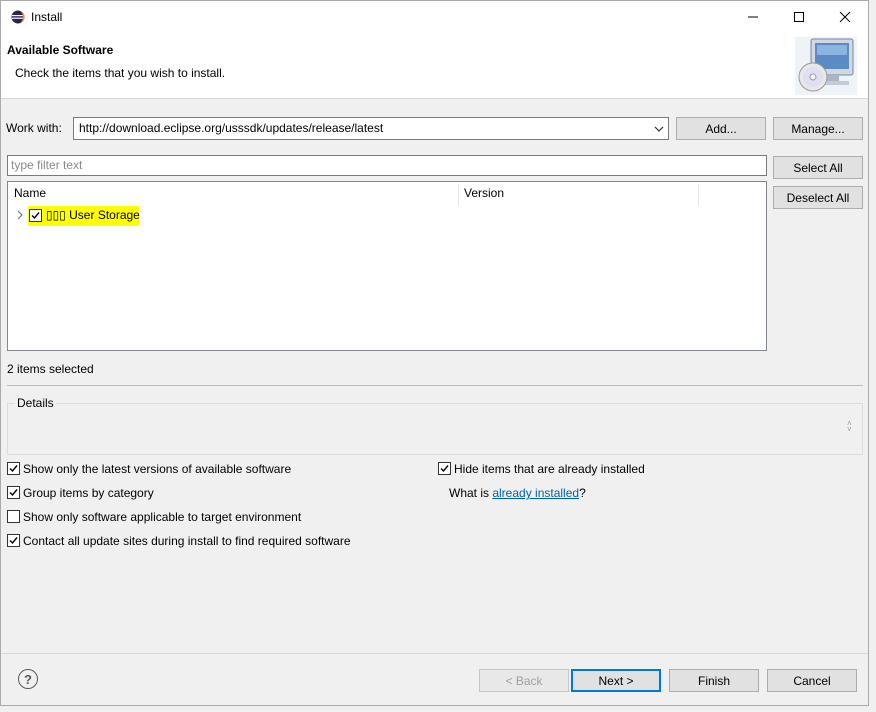 The image size is (876, 712). Describe the element at coordinates (812, 680) in the screenshot. I see `cancel-button: Cancel` at that location.